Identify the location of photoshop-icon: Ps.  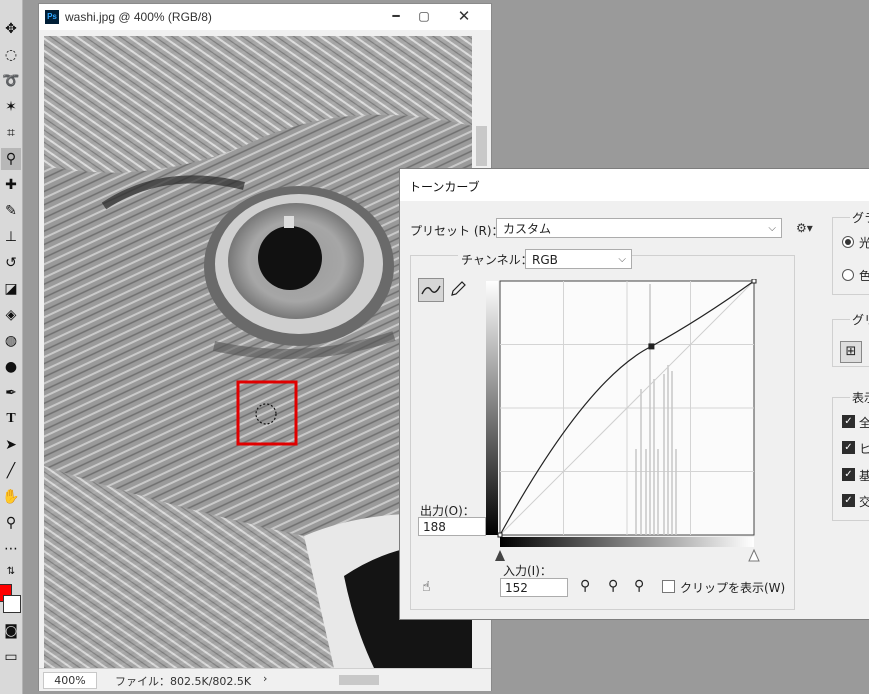
(52, 17).